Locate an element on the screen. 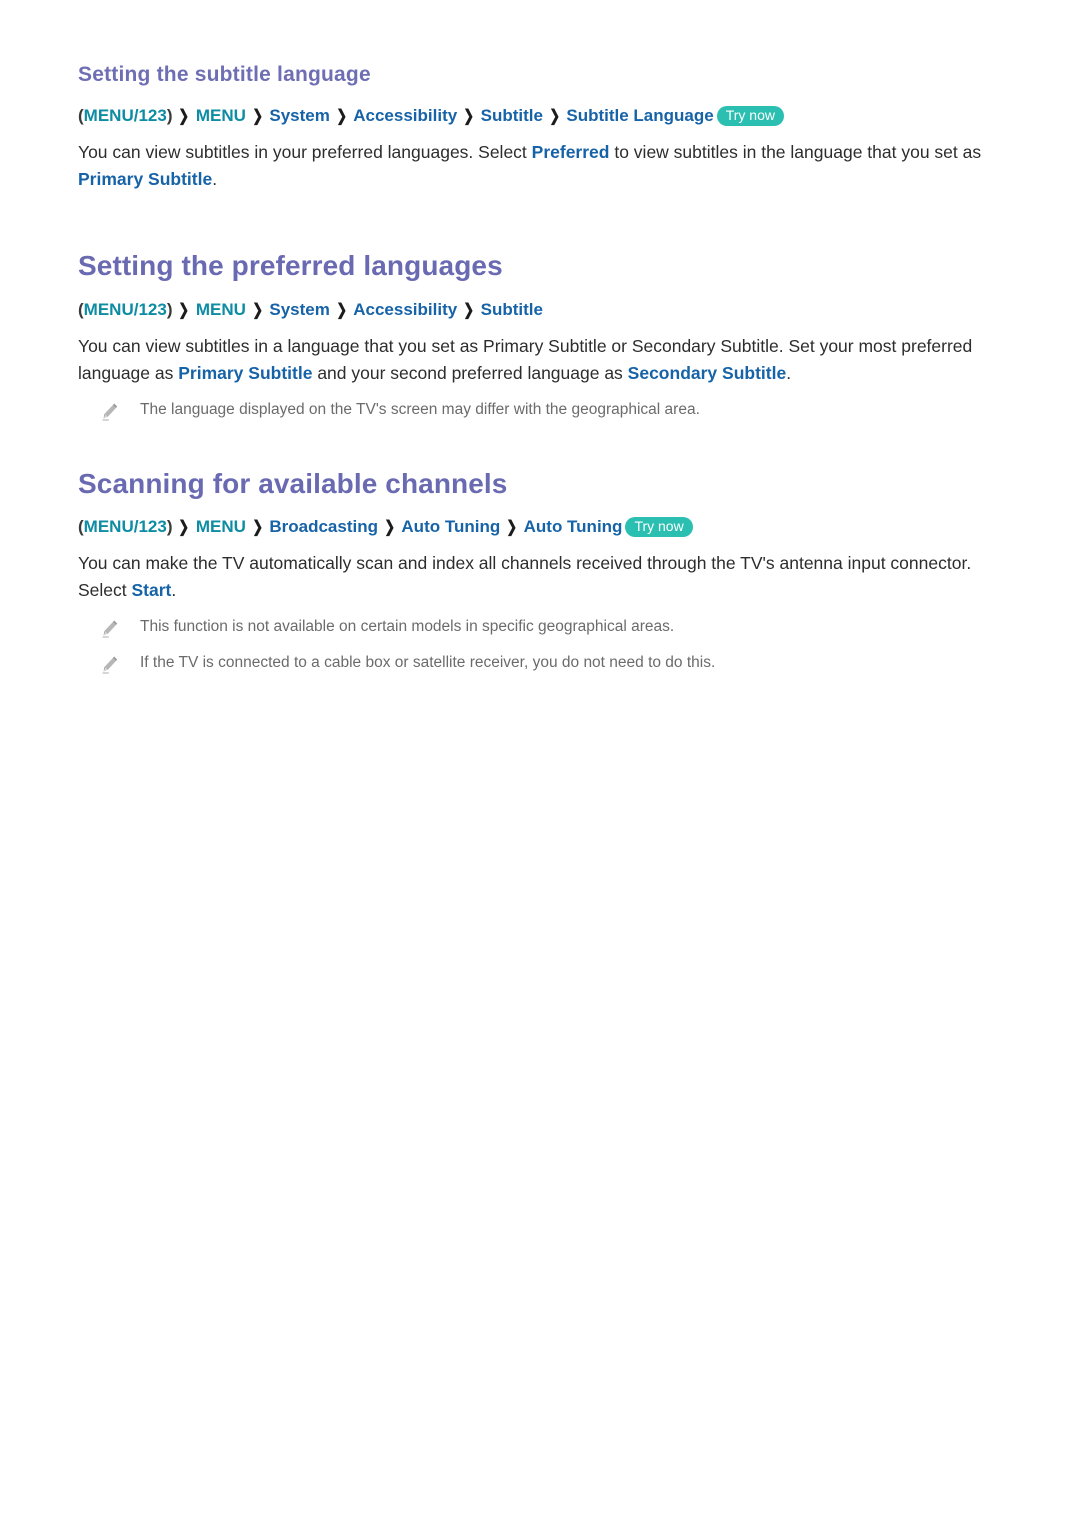 This screenshot has height=1527, width=1080. breadcrumb-item-subtitle-language: Subtitle Language is located at coordinates (639, 115).